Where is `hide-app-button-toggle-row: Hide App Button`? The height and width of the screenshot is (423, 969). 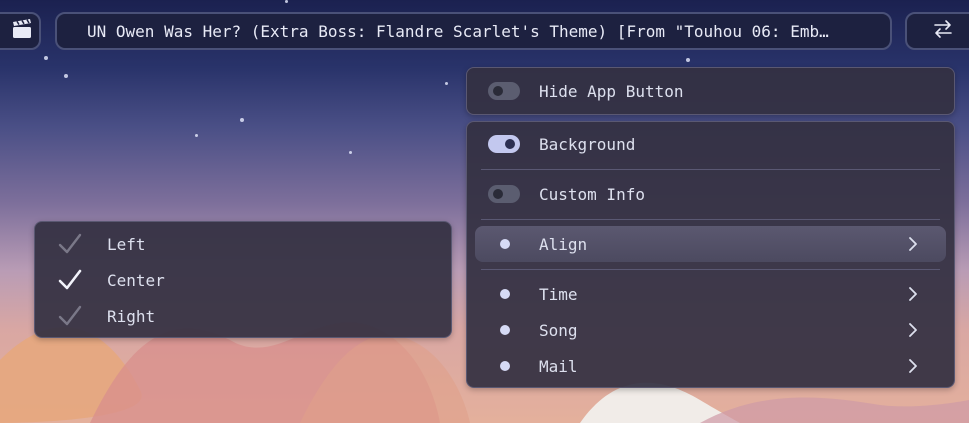 hide-app-button-toggle-row: Hide App Button is located at coordinates (710, 91).